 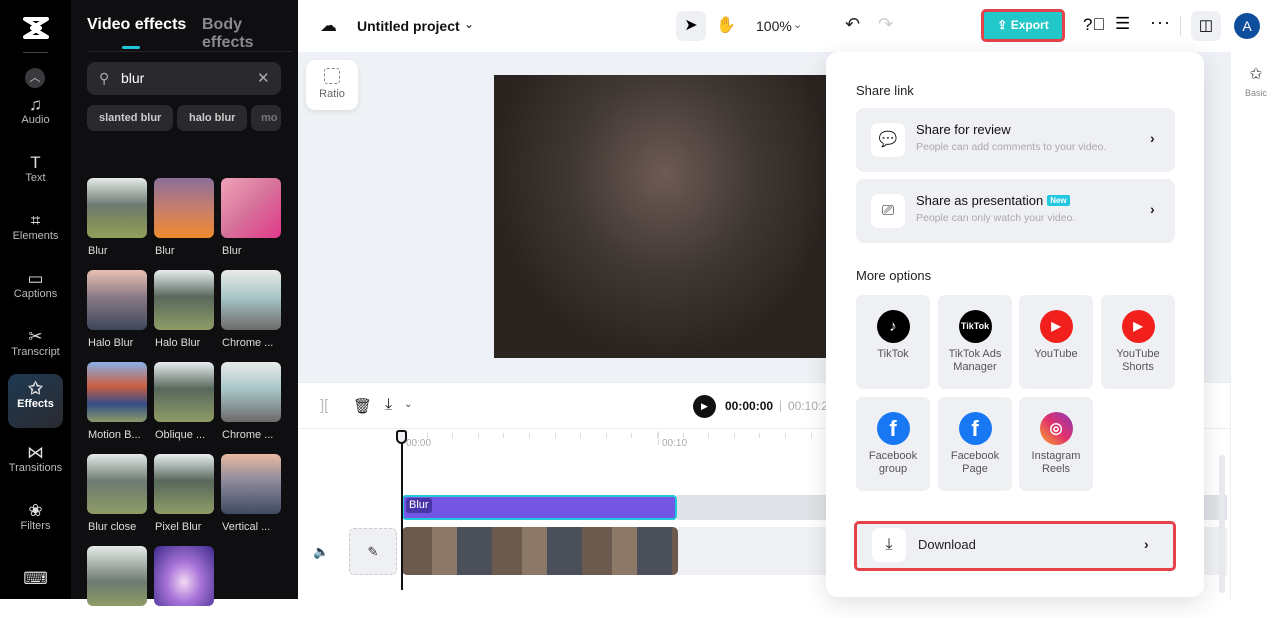 What do you see at coordinates (35, 349) in the screenshot?
I see `rail-item-transcript: ✂ Transcript` at bounding box center [35, 349].